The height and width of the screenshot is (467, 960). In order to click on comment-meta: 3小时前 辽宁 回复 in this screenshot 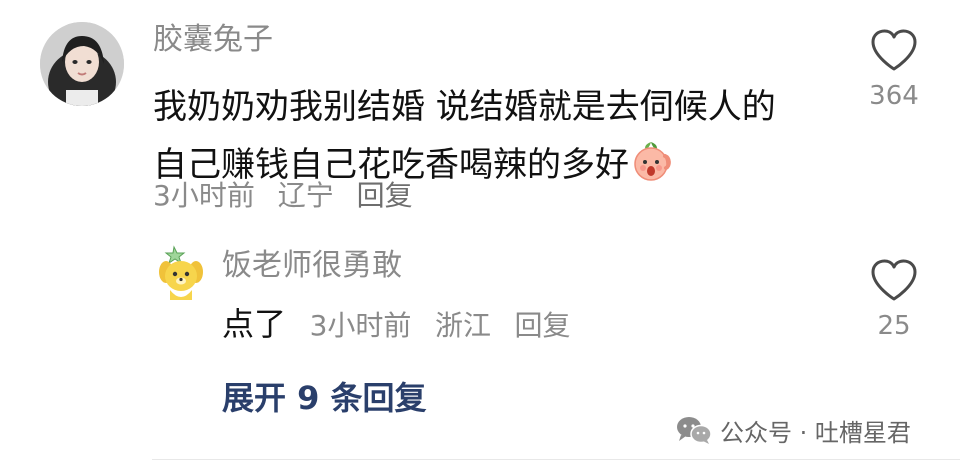, I will do `click(290, 196)`.